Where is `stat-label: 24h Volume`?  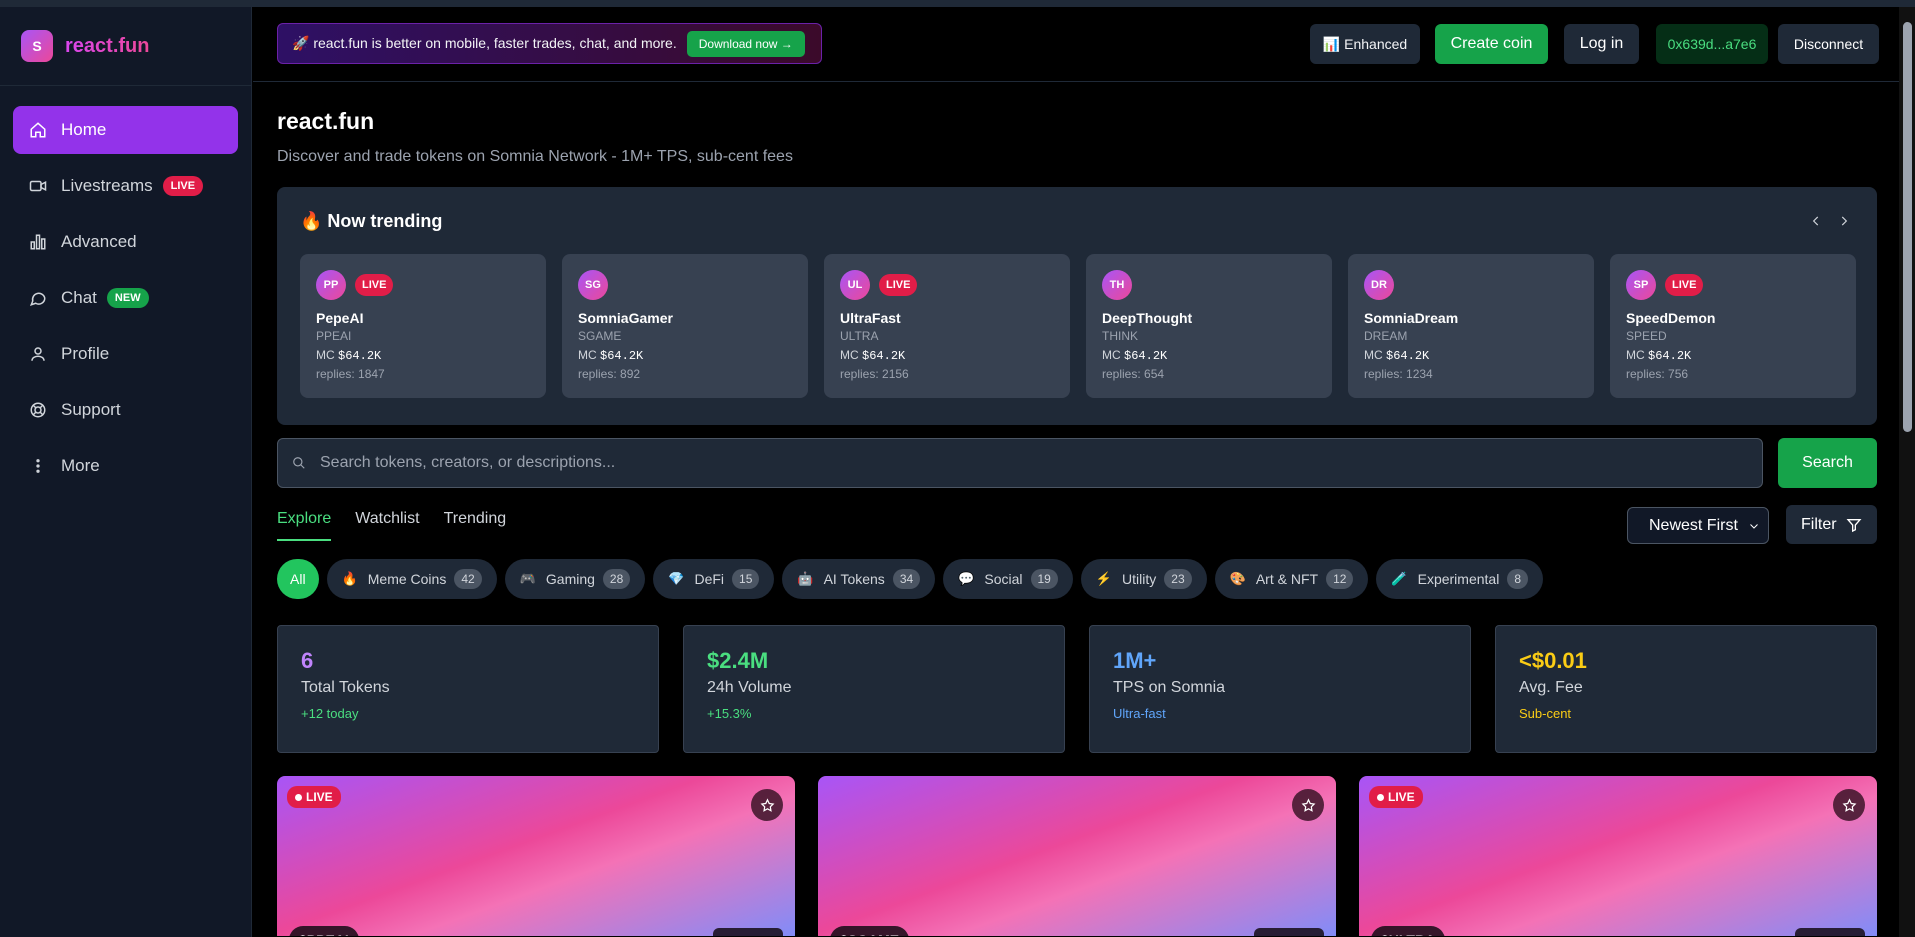 stat-label: 24h Volume is located at coordinates (749, 687).